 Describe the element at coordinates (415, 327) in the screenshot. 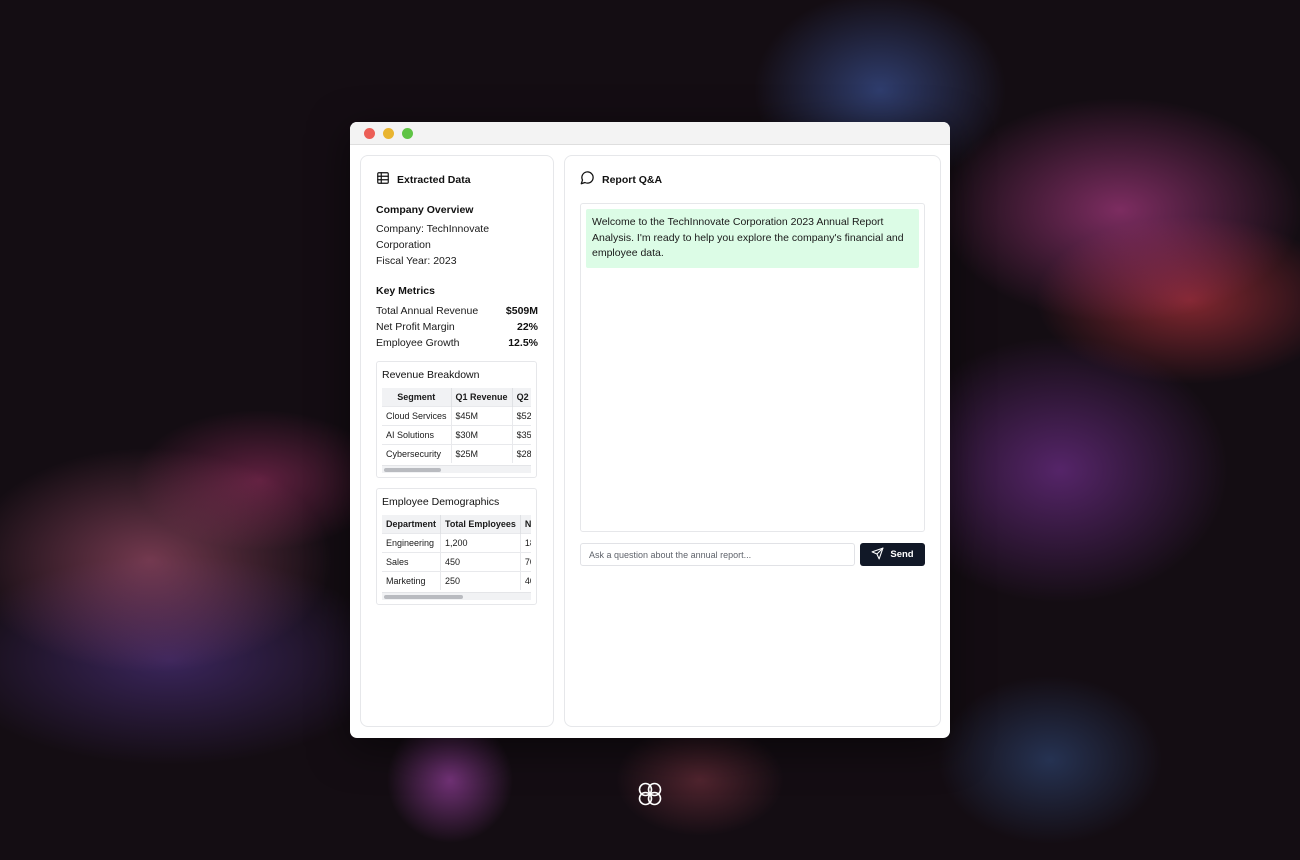

I see `metric-label: Net Profit Margin` at that location.